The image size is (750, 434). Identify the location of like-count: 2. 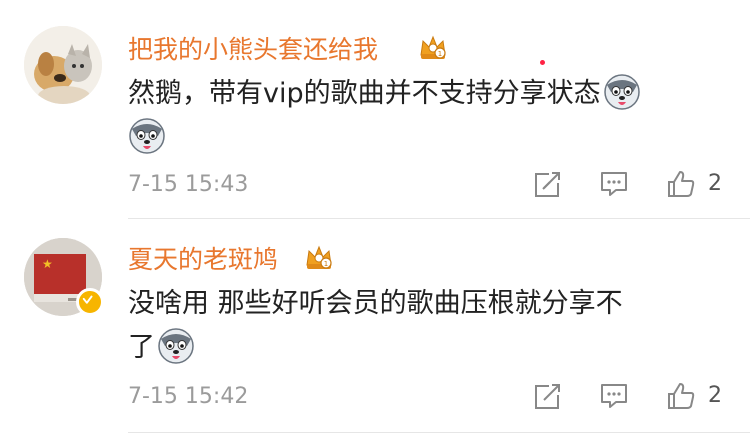
(715, 395).